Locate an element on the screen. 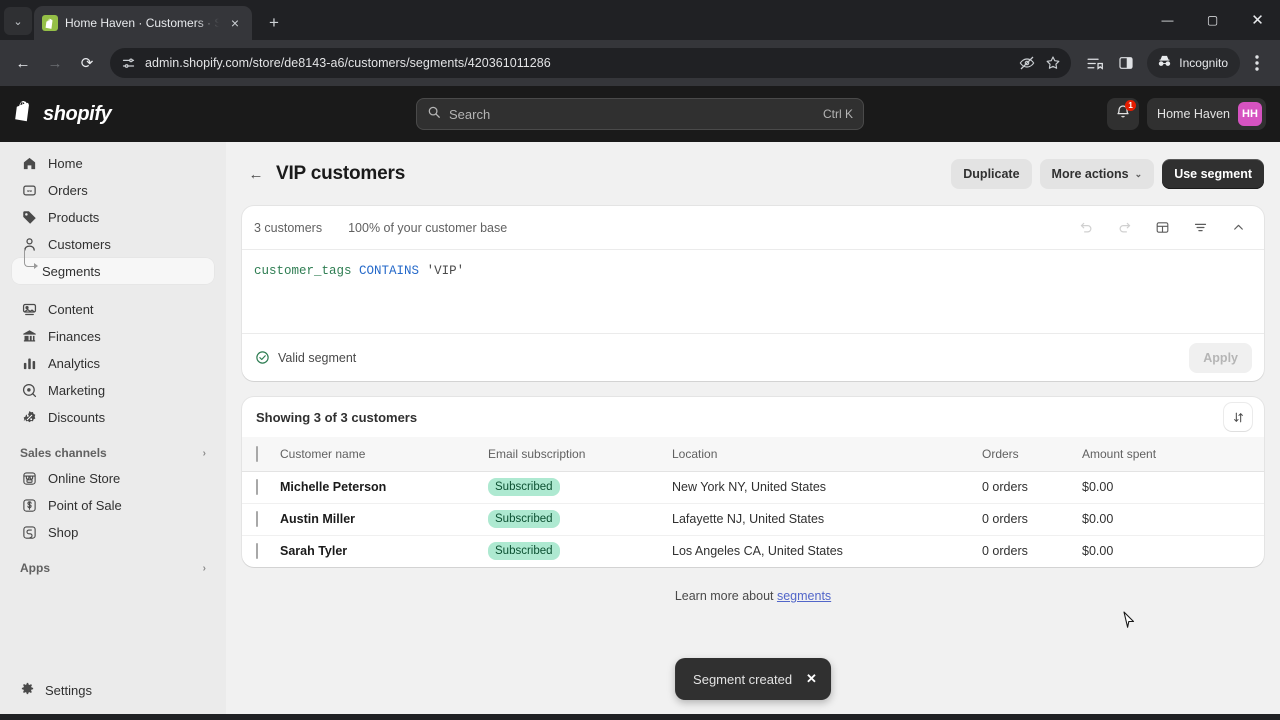 Image resolution: width=1280 pixels, height=720 pixels. reload-button: ⟳ is located at coordinates (87, 63).